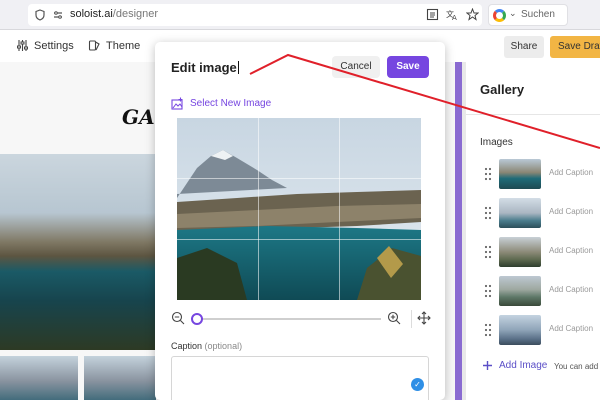 Image resolution: width=600 pixels, height=400 pixels. I want to click on search-placeholder: Suchen, so click(538, 14).